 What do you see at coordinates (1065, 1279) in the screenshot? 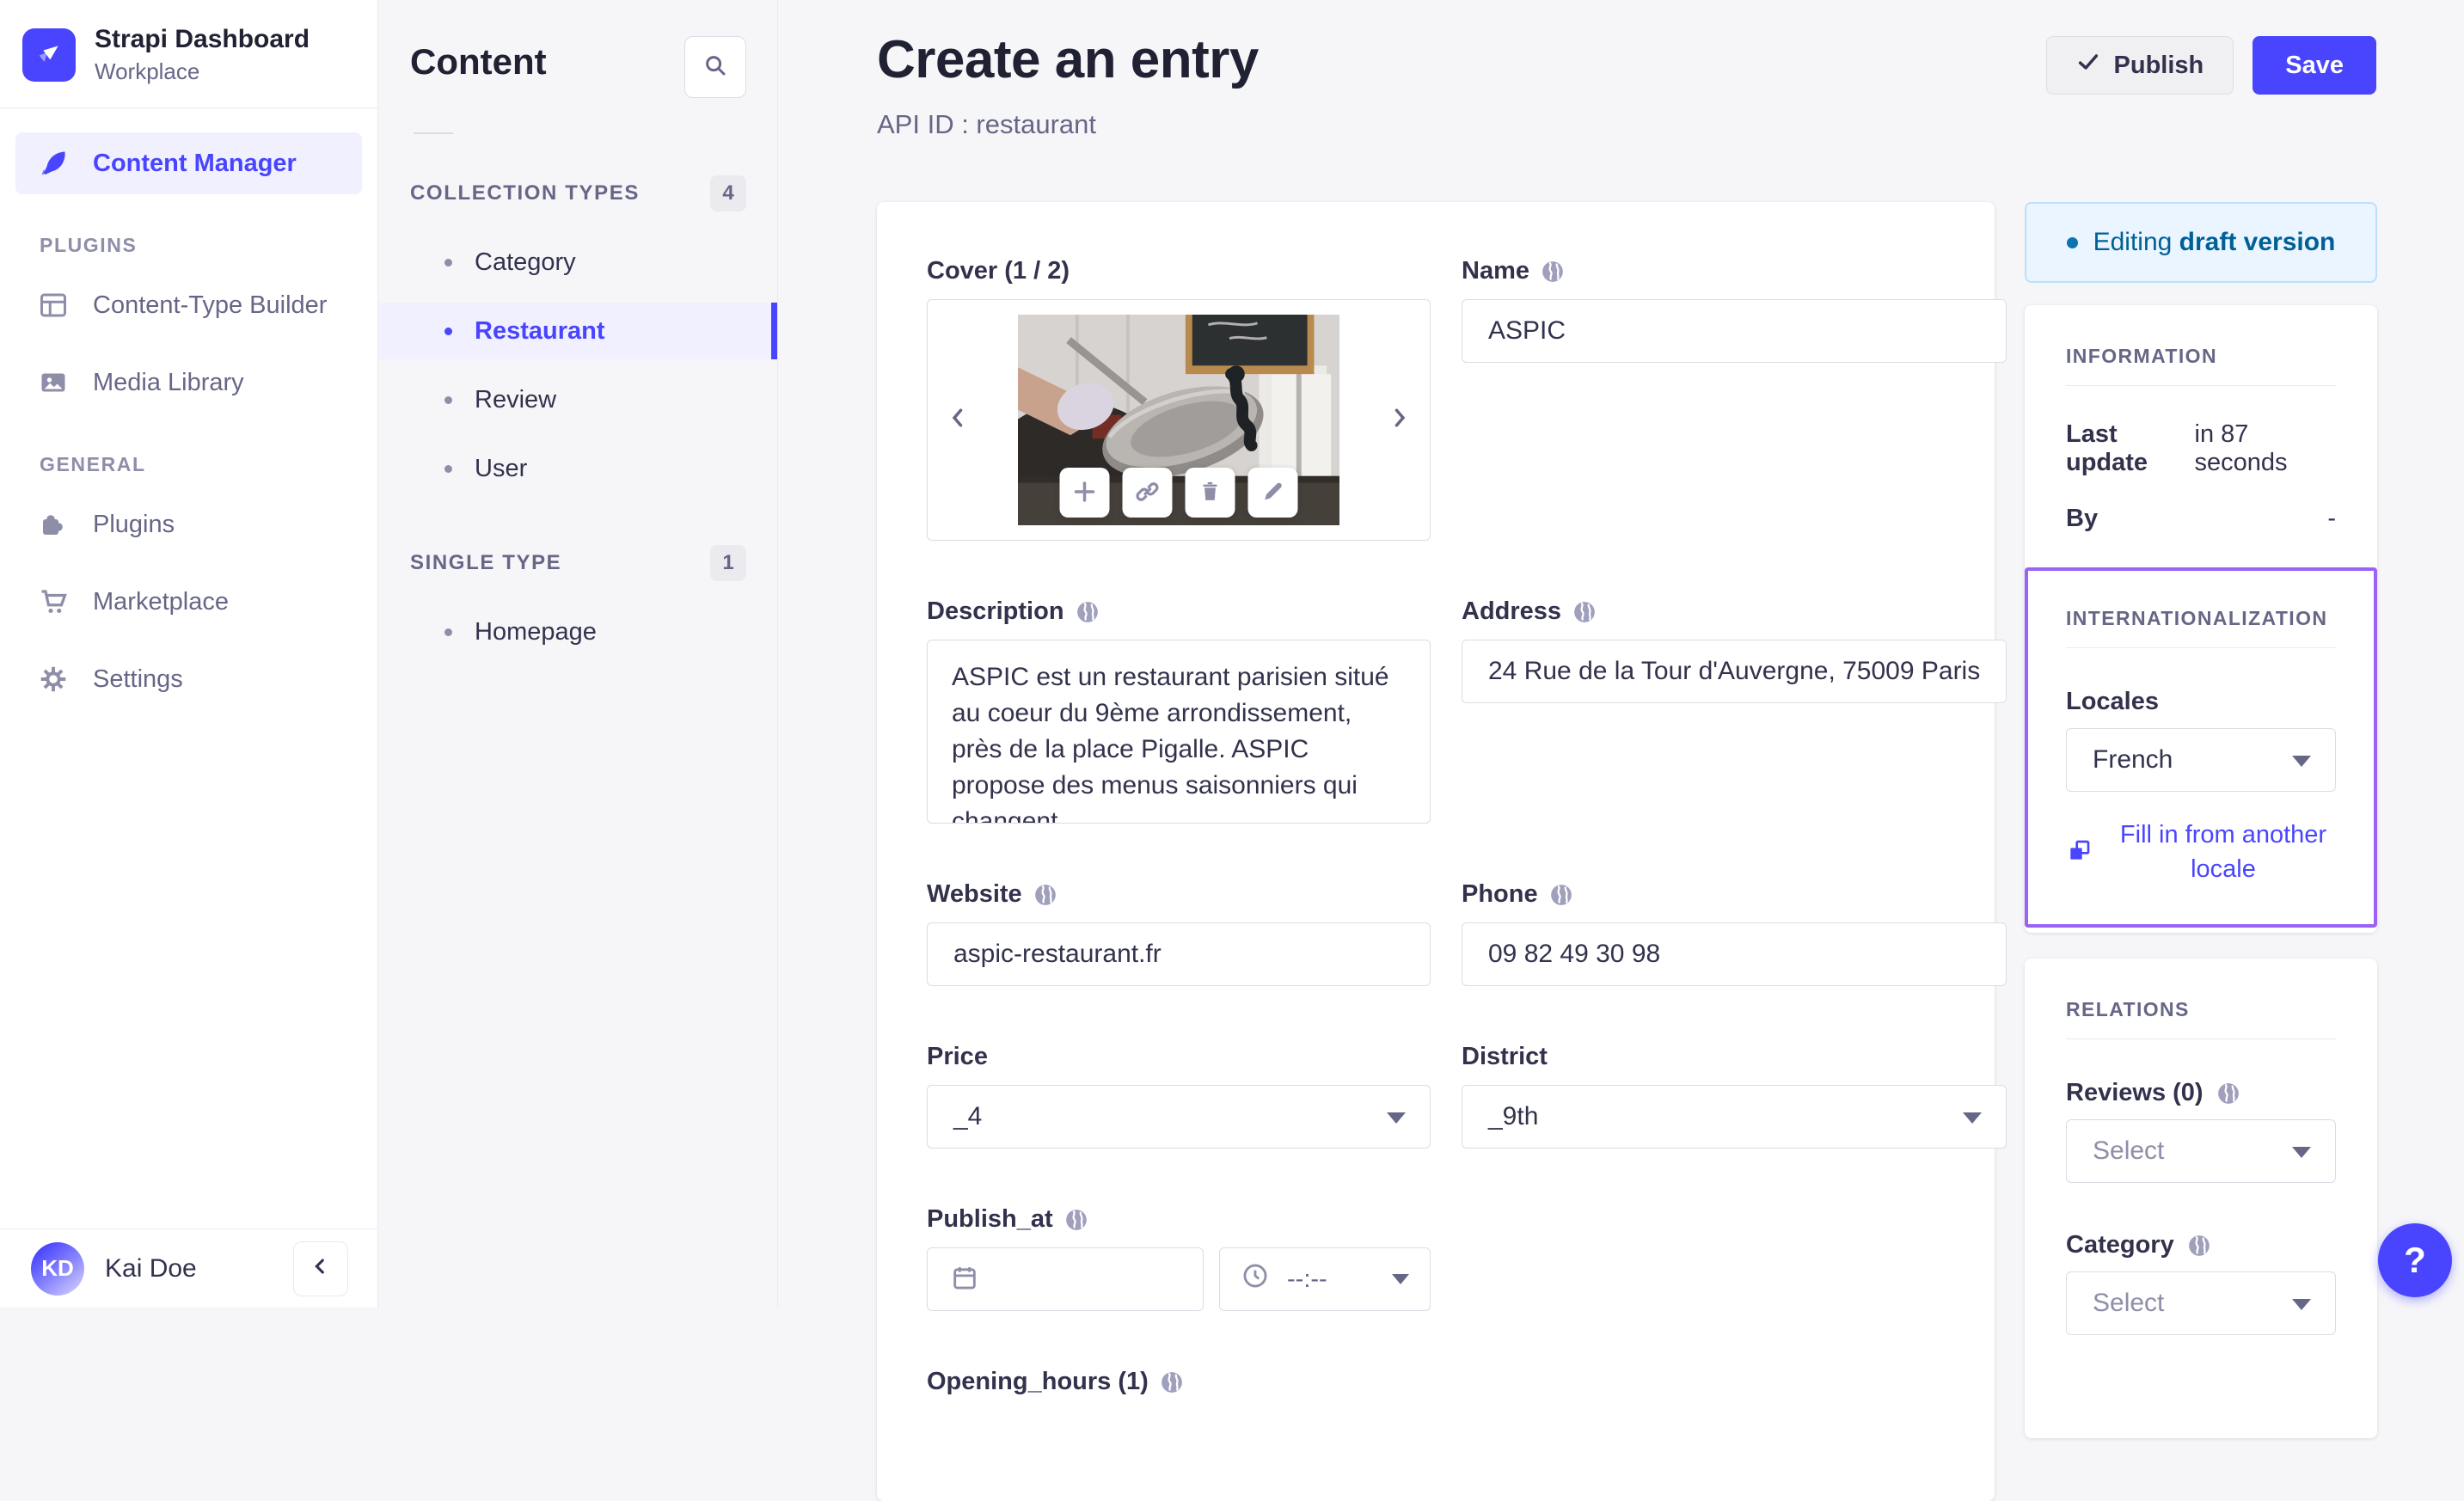
I see `publish-date-input` at bounding box center [1065, 1279].